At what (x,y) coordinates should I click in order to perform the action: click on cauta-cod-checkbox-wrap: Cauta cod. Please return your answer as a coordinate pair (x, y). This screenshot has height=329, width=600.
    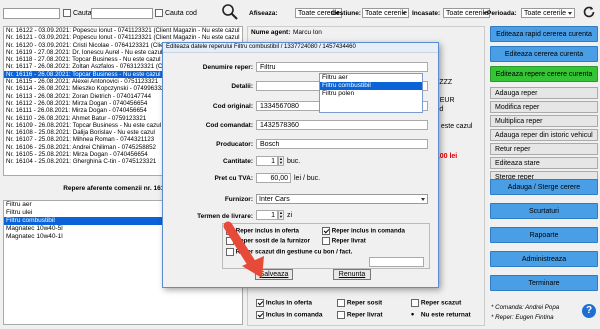
    Looking at the image, I should click on (176, 13).